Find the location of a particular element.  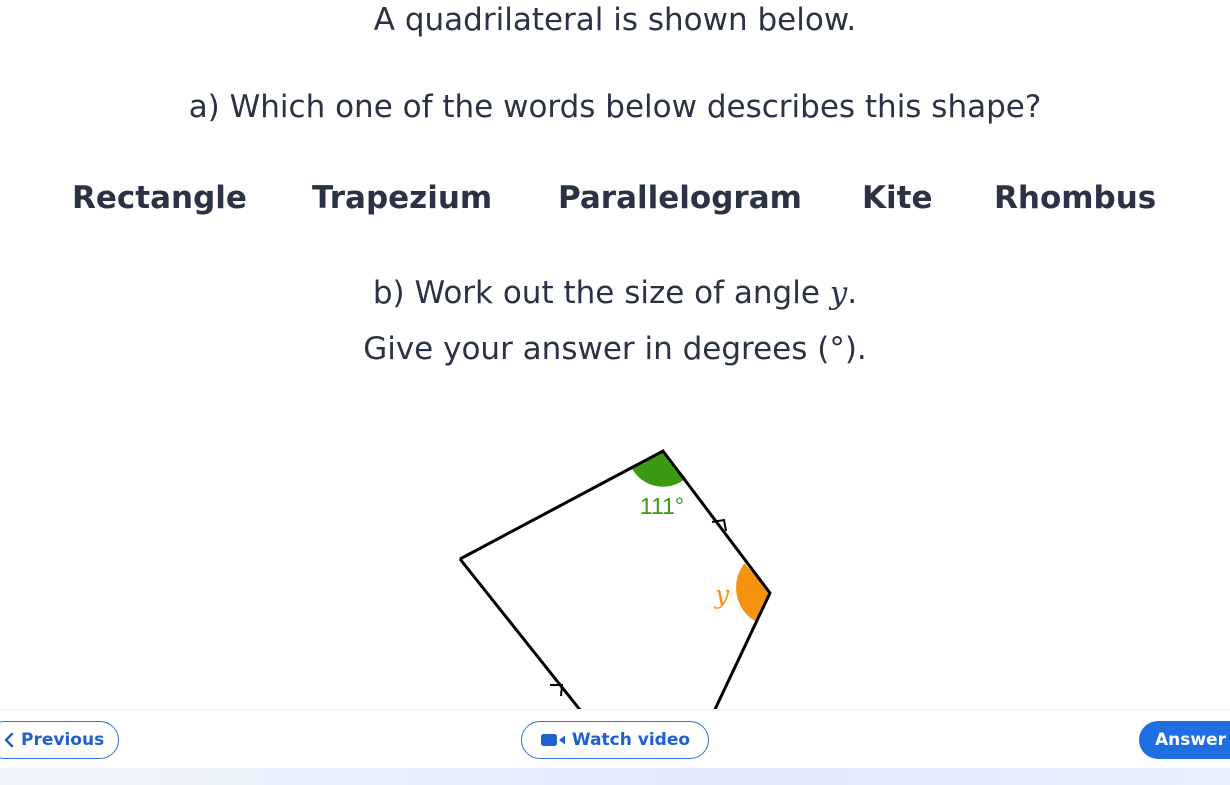

answer-button: Answer is located at coordinates (1184, 740).